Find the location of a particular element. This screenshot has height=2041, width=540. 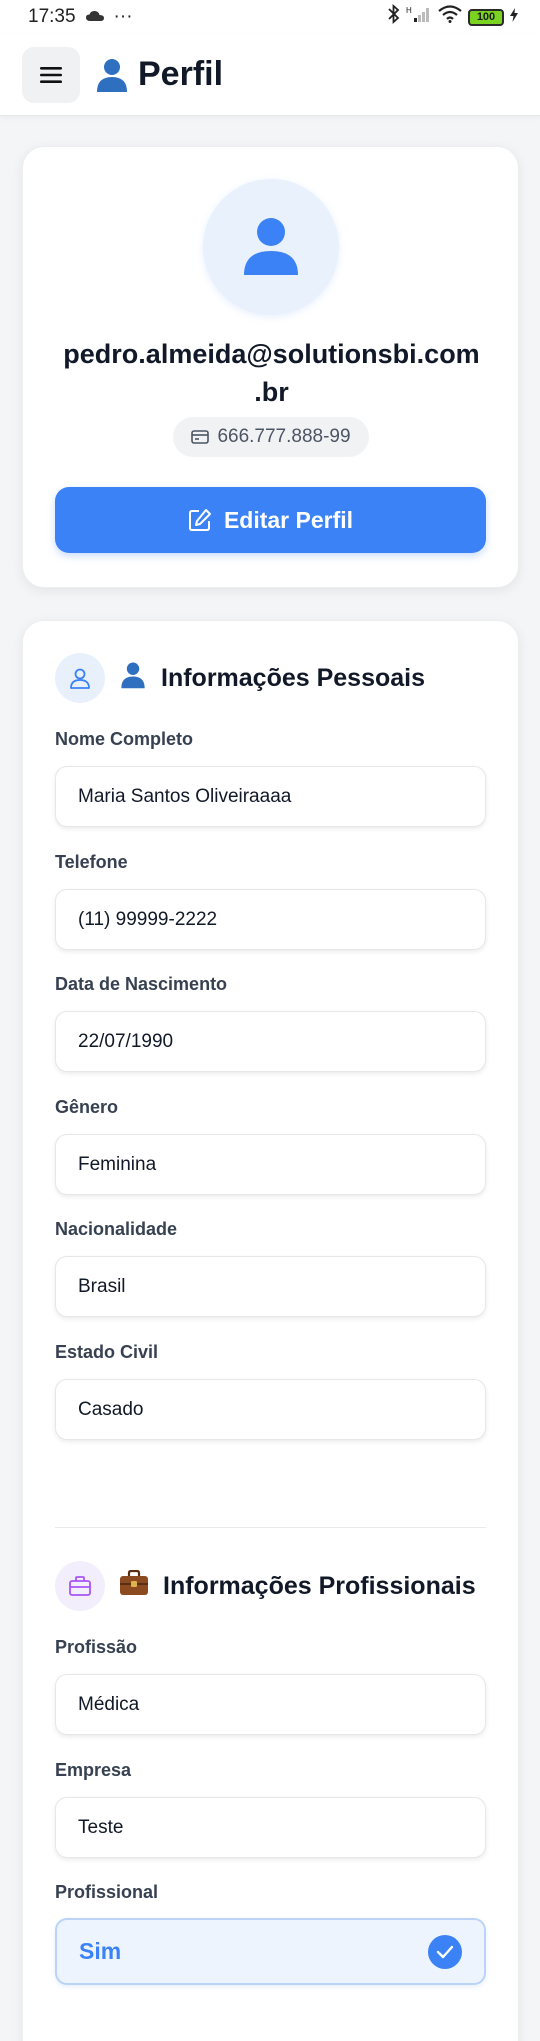

app-header: Perfil is located at coordinates (270, 75).